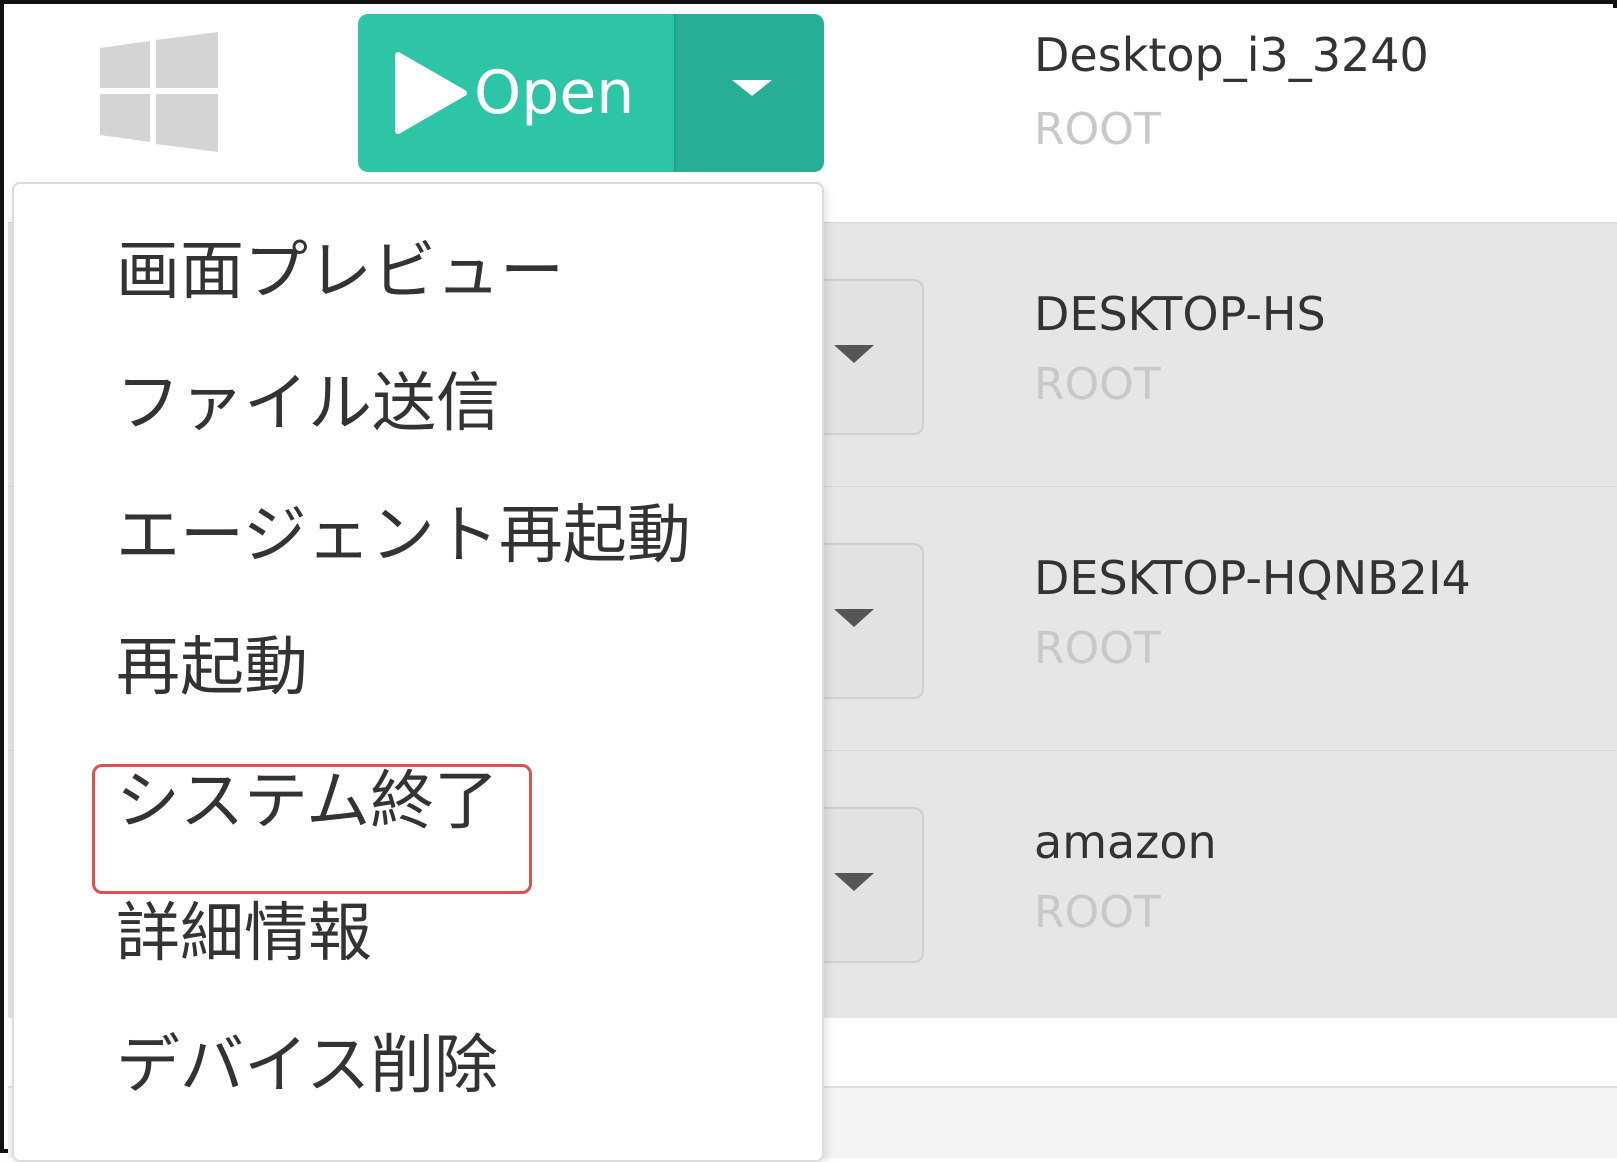 The width and height of the screenshot is (1617, 1162). What do you see at coordinates (1125, 842) in the screenshot?
I see `device-name: amazon` at bounding box center [1125, 842].